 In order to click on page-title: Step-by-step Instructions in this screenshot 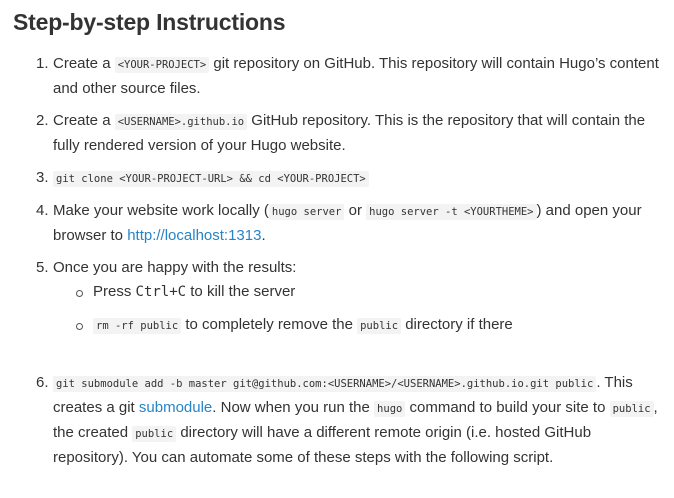, I will do `click(149, 22)`.